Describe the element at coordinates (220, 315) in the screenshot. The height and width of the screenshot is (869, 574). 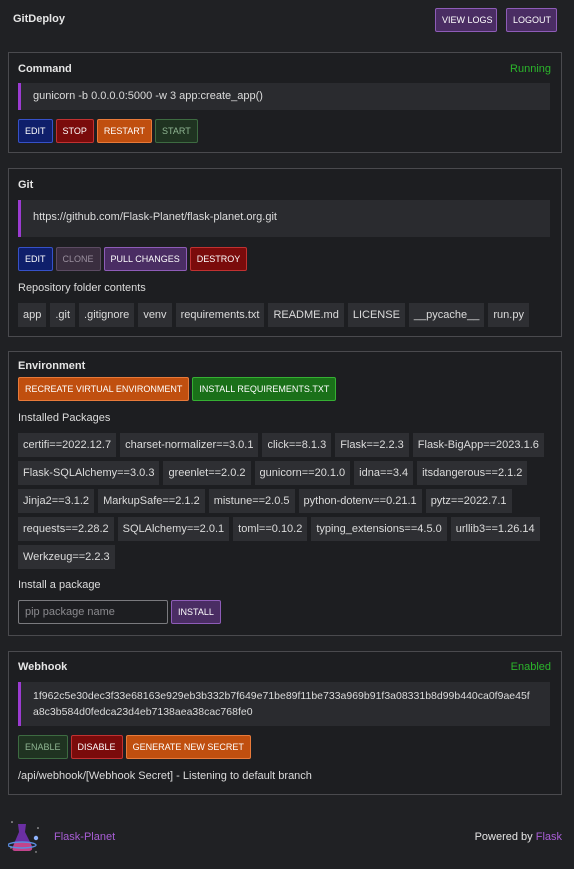
I see `file-item: requirements.txt` at that location.